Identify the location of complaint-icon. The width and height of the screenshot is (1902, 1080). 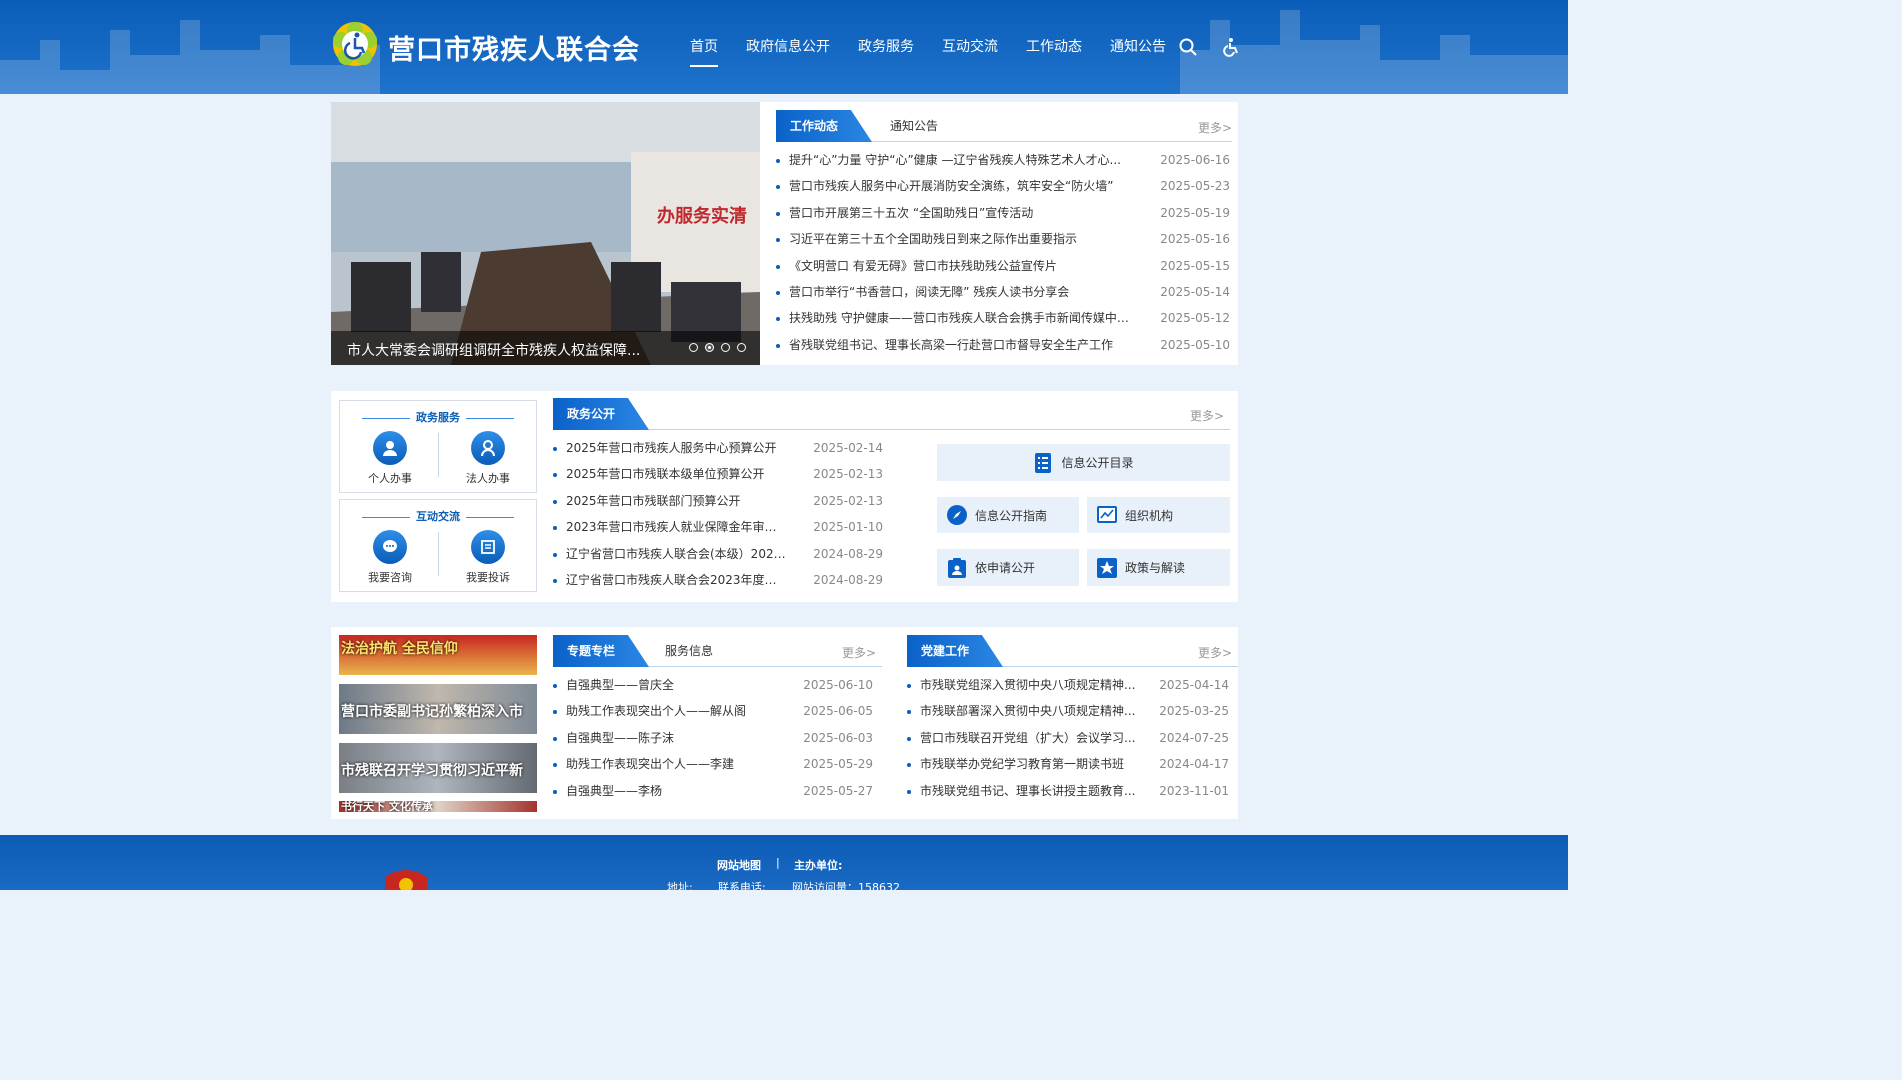
(488, 547).